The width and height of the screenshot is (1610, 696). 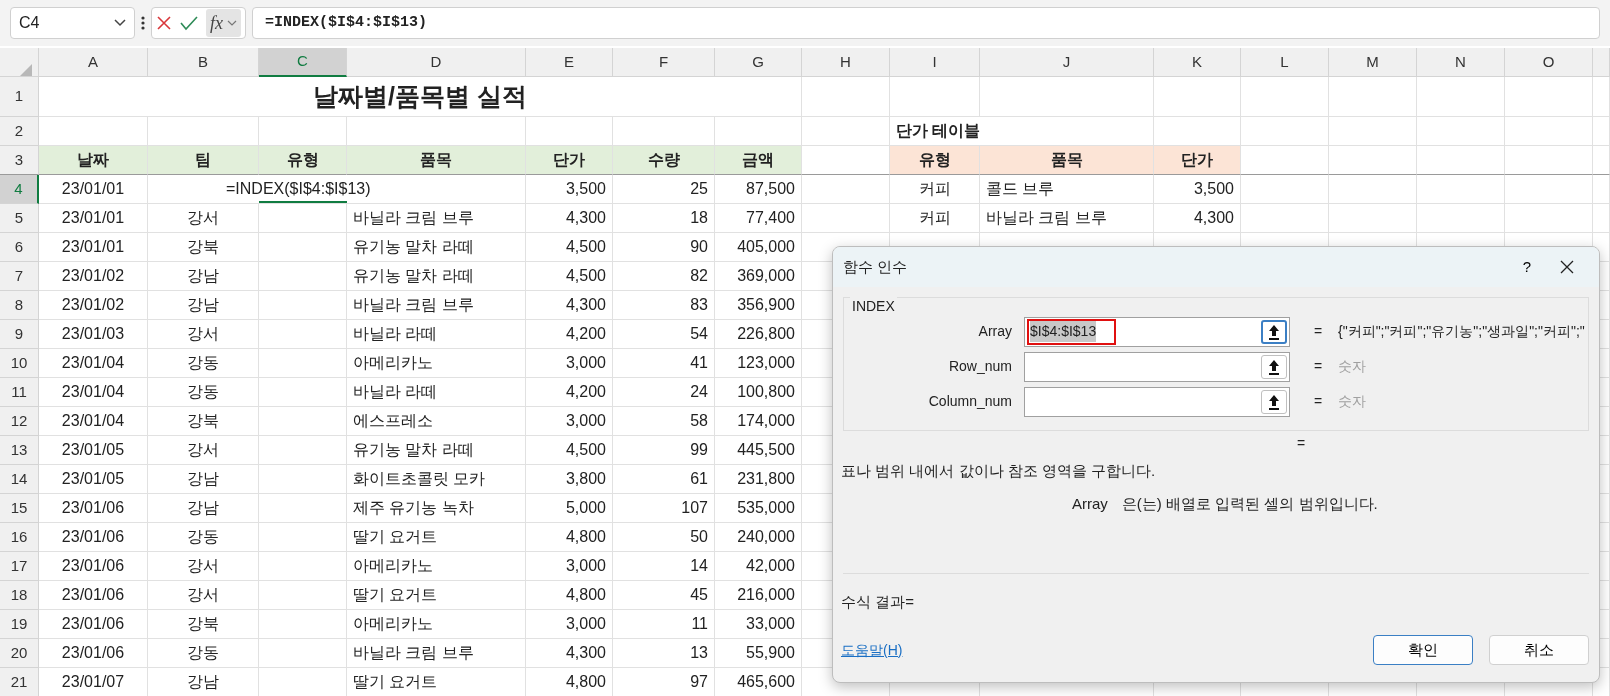 What do you see at coordinates (1539, 650) in the screenshot?
I see `dialog-button: 취소` at bounding box center [1539, 650].